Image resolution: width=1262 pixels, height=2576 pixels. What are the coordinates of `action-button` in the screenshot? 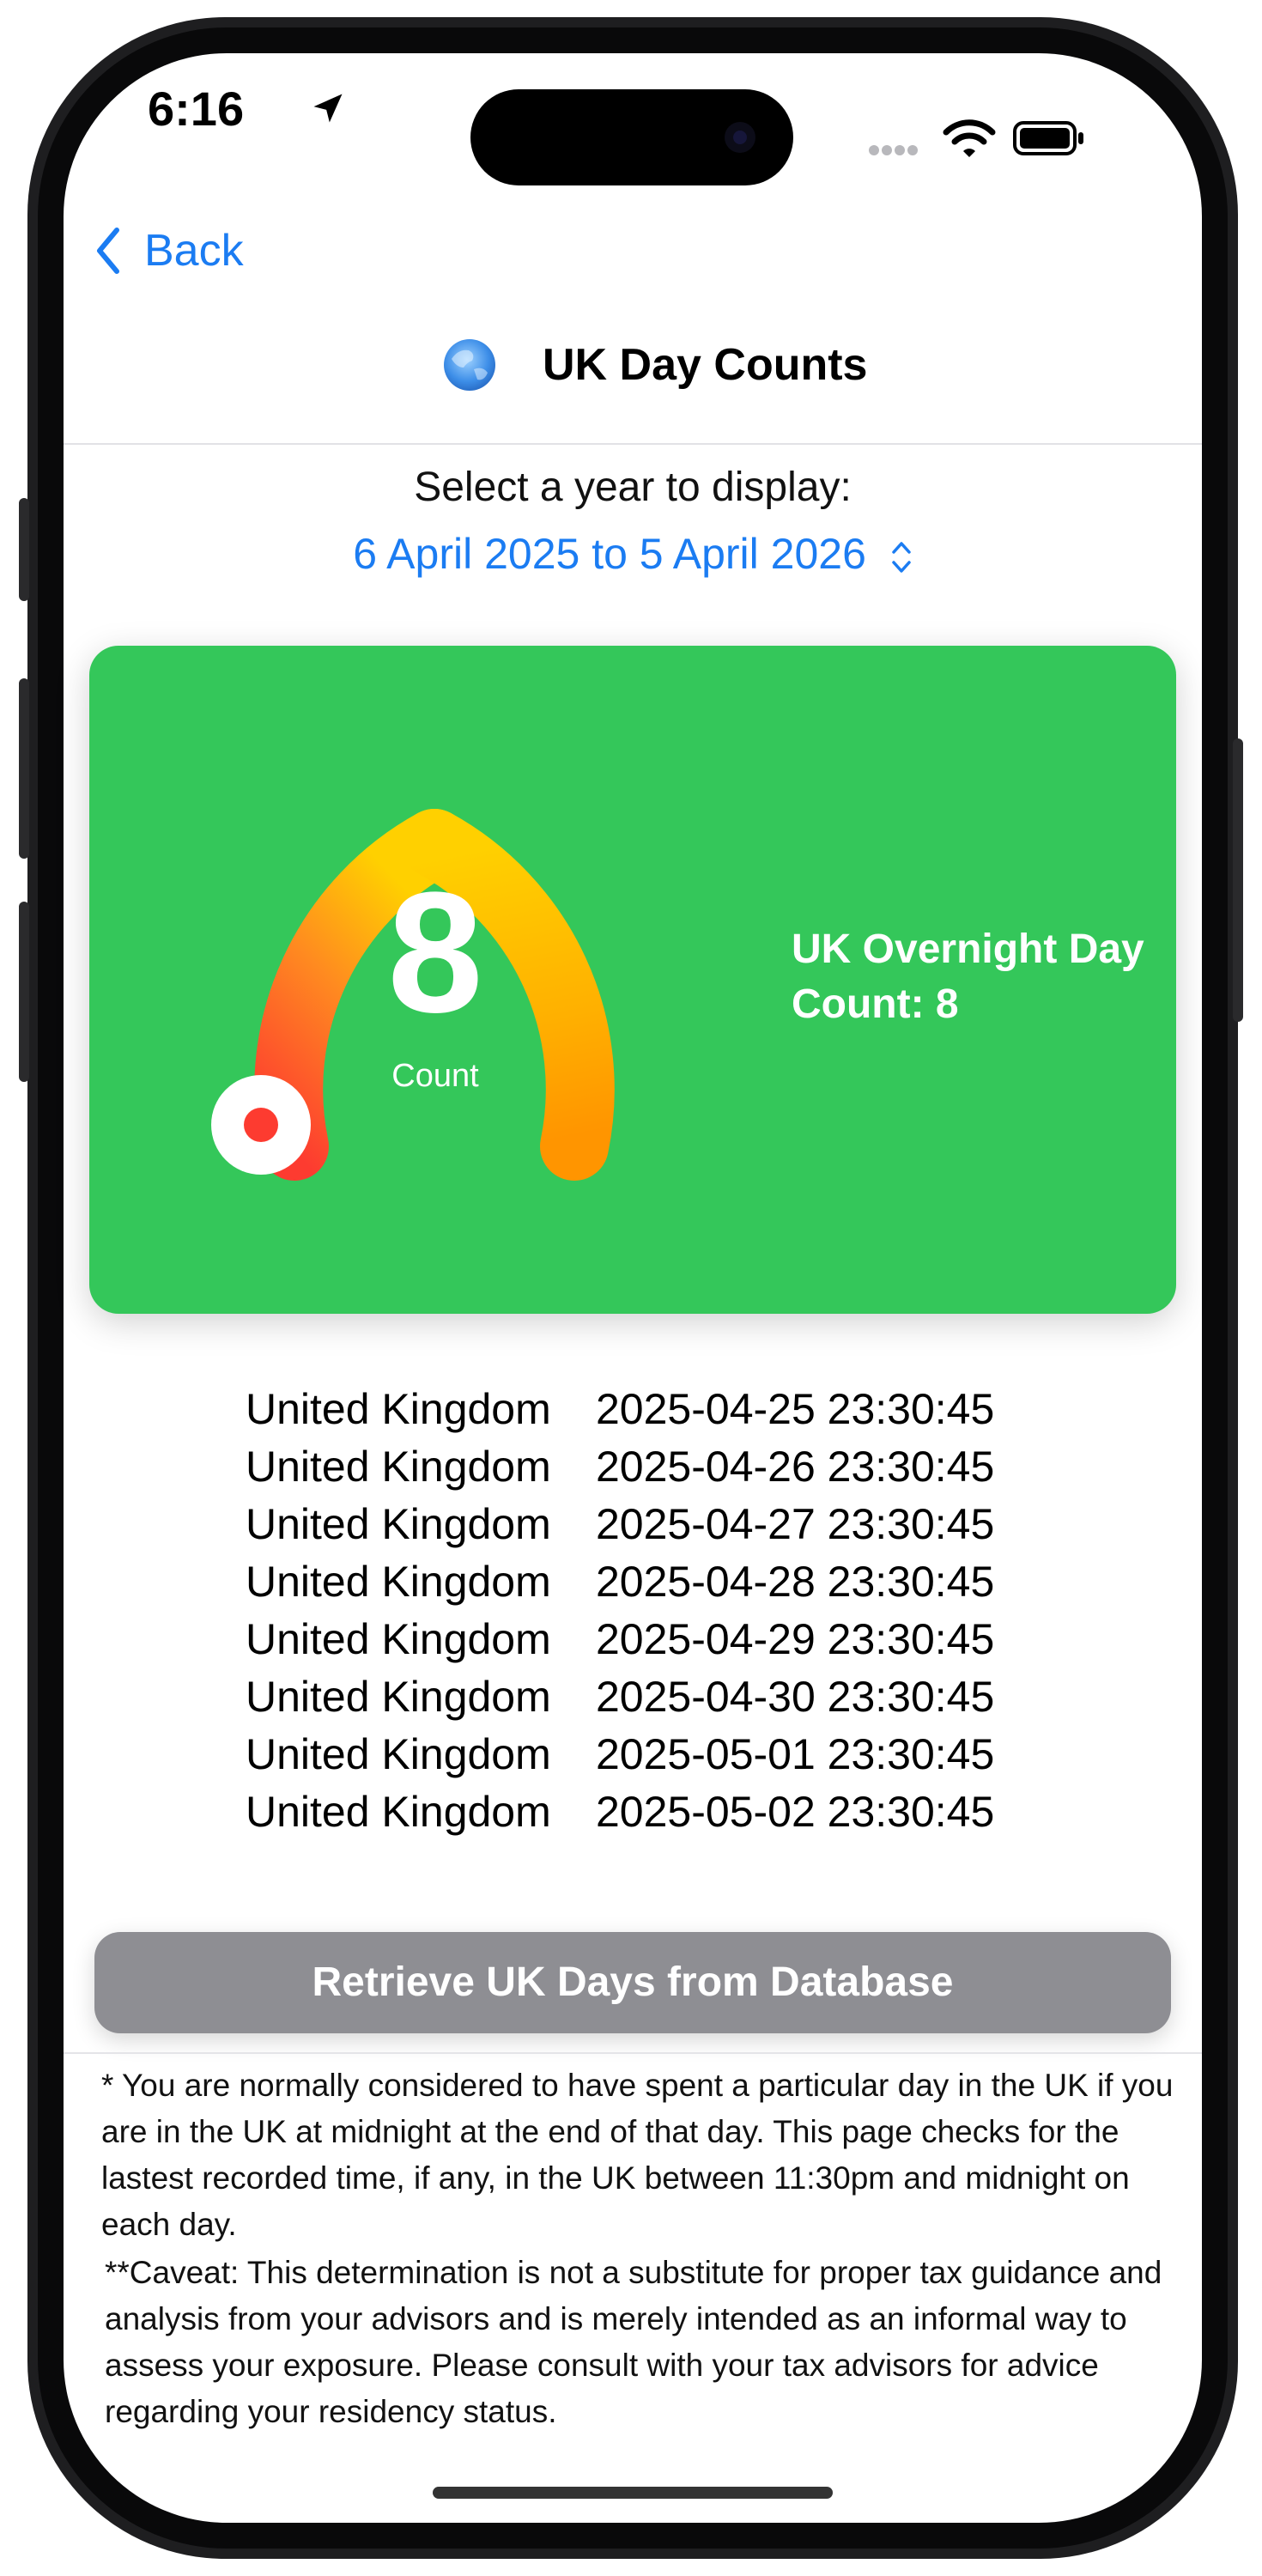 It's located at (24, 550).